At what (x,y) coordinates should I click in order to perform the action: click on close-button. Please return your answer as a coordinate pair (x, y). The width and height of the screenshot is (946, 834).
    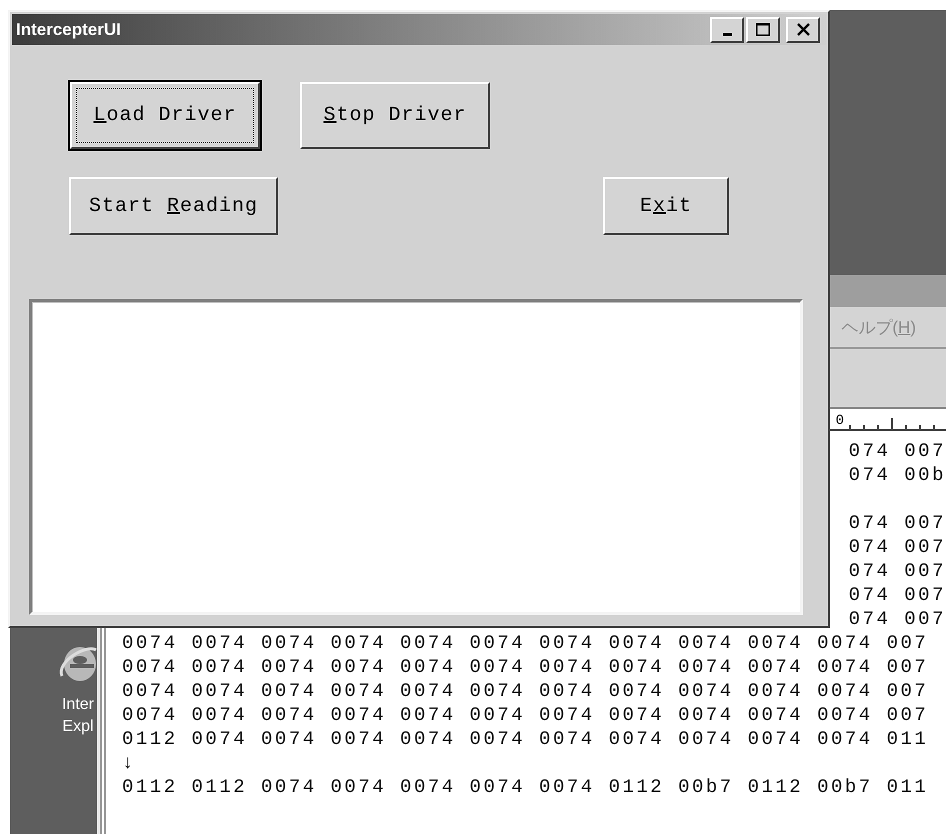
    Looking at the image, I should click on (803, 29).